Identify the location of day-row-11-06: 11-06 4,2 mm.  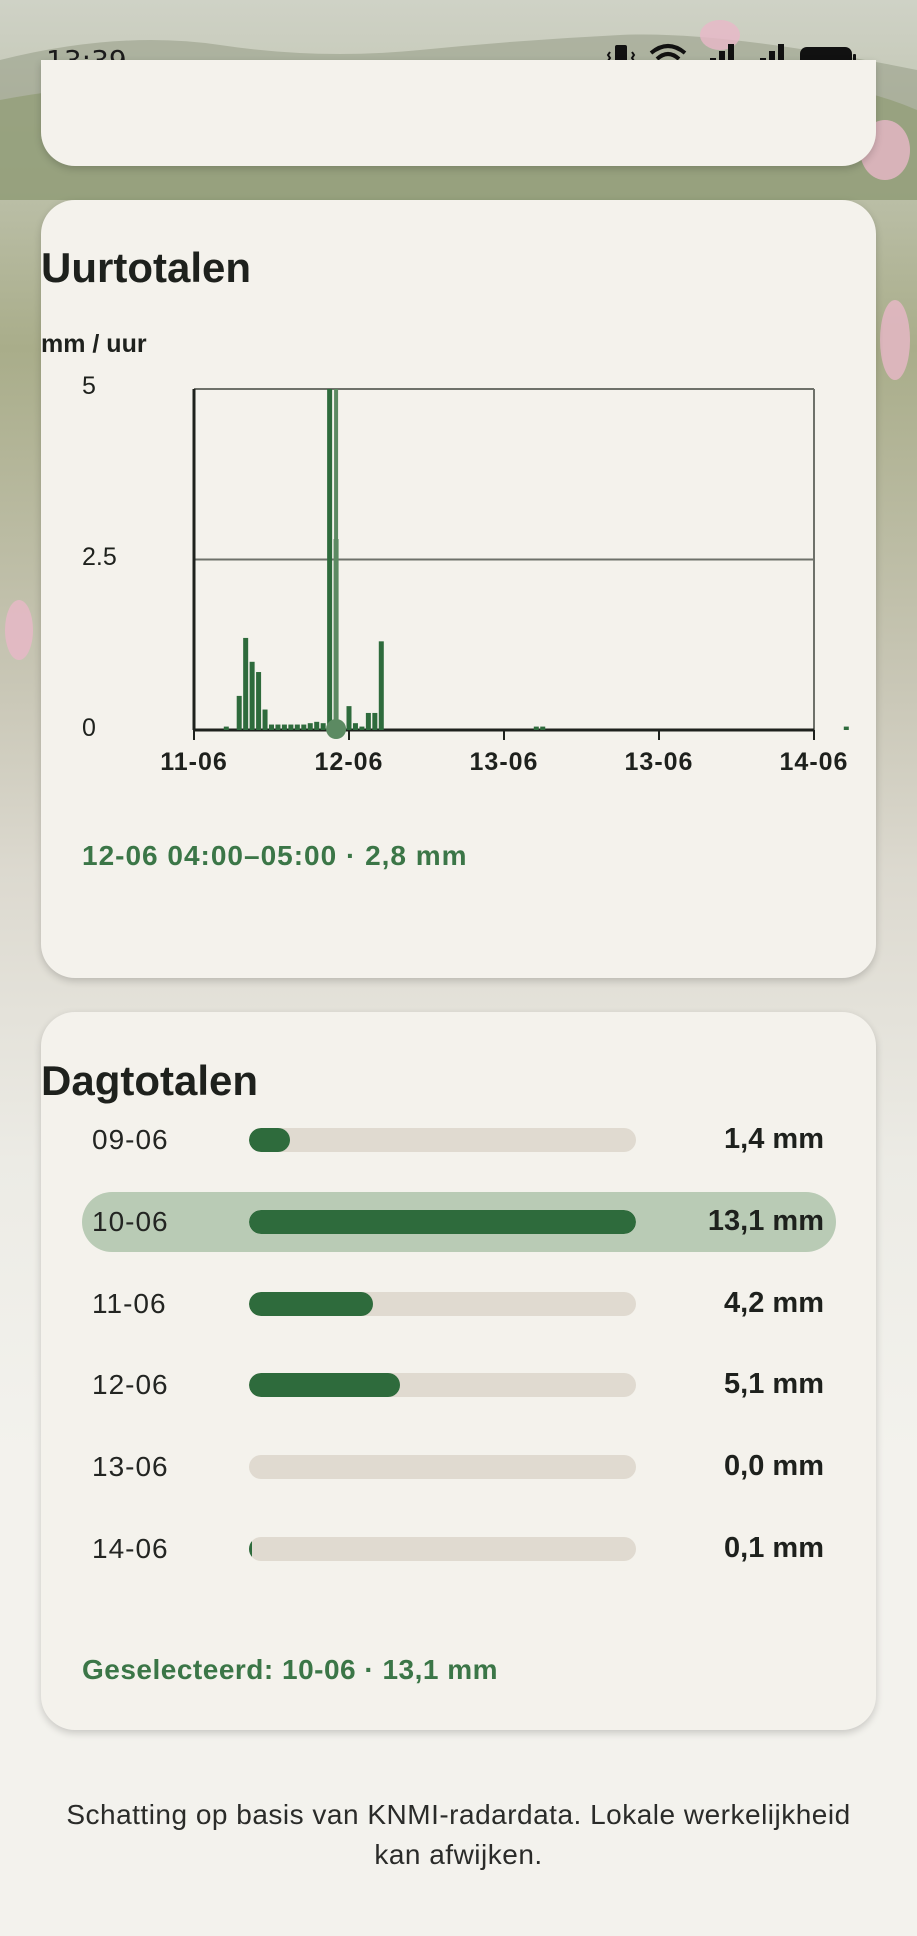
(459, 1304).